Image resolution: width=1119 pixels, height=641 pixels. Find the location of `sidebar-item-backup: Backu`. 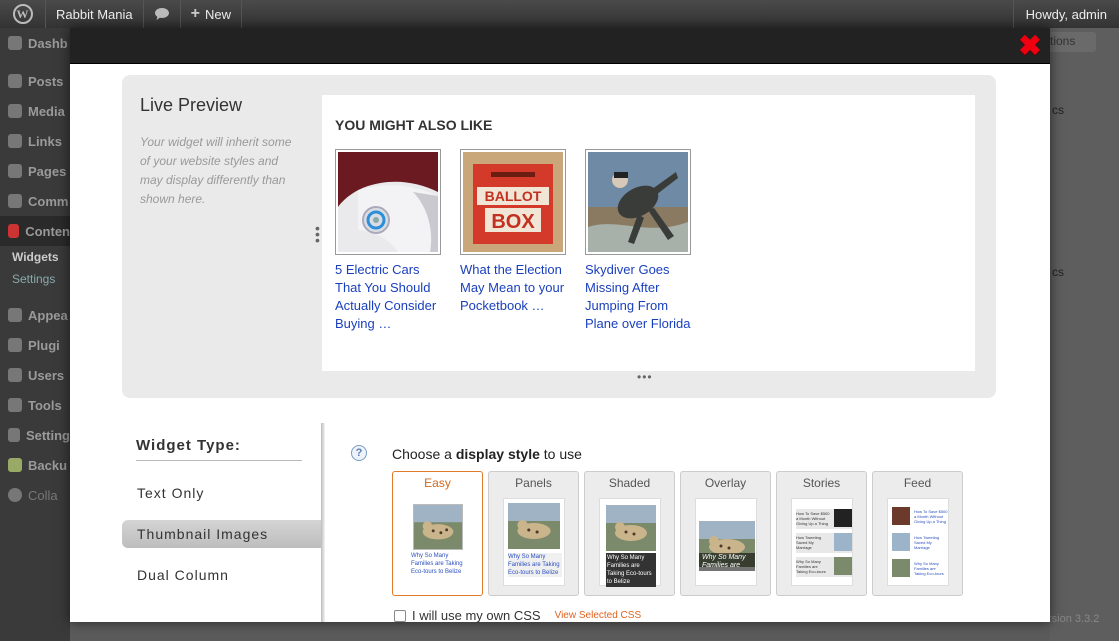

sidebar-item-backup: Backu is located at coordinates (35, 465).